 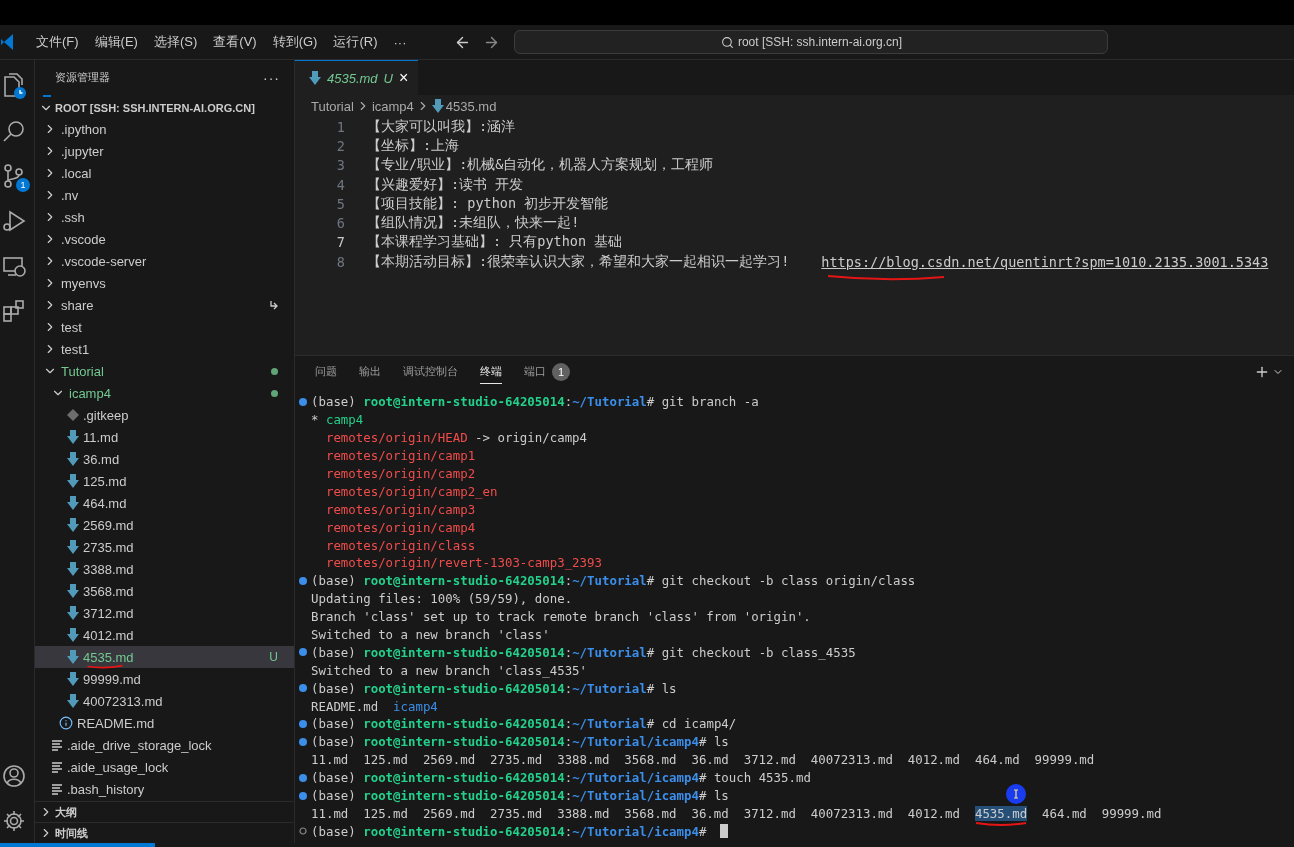 I want to click on file-name: .ssh, so click(x=73, y=217).